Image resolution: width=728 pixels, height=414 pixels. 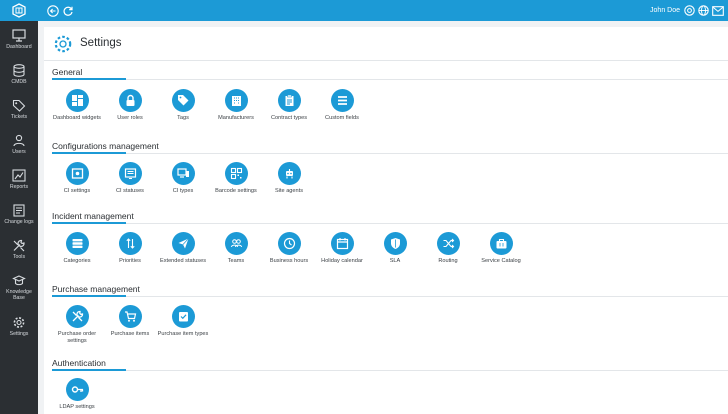 I want to click on tile-label: Purchase items, so click(x=130, y=334).